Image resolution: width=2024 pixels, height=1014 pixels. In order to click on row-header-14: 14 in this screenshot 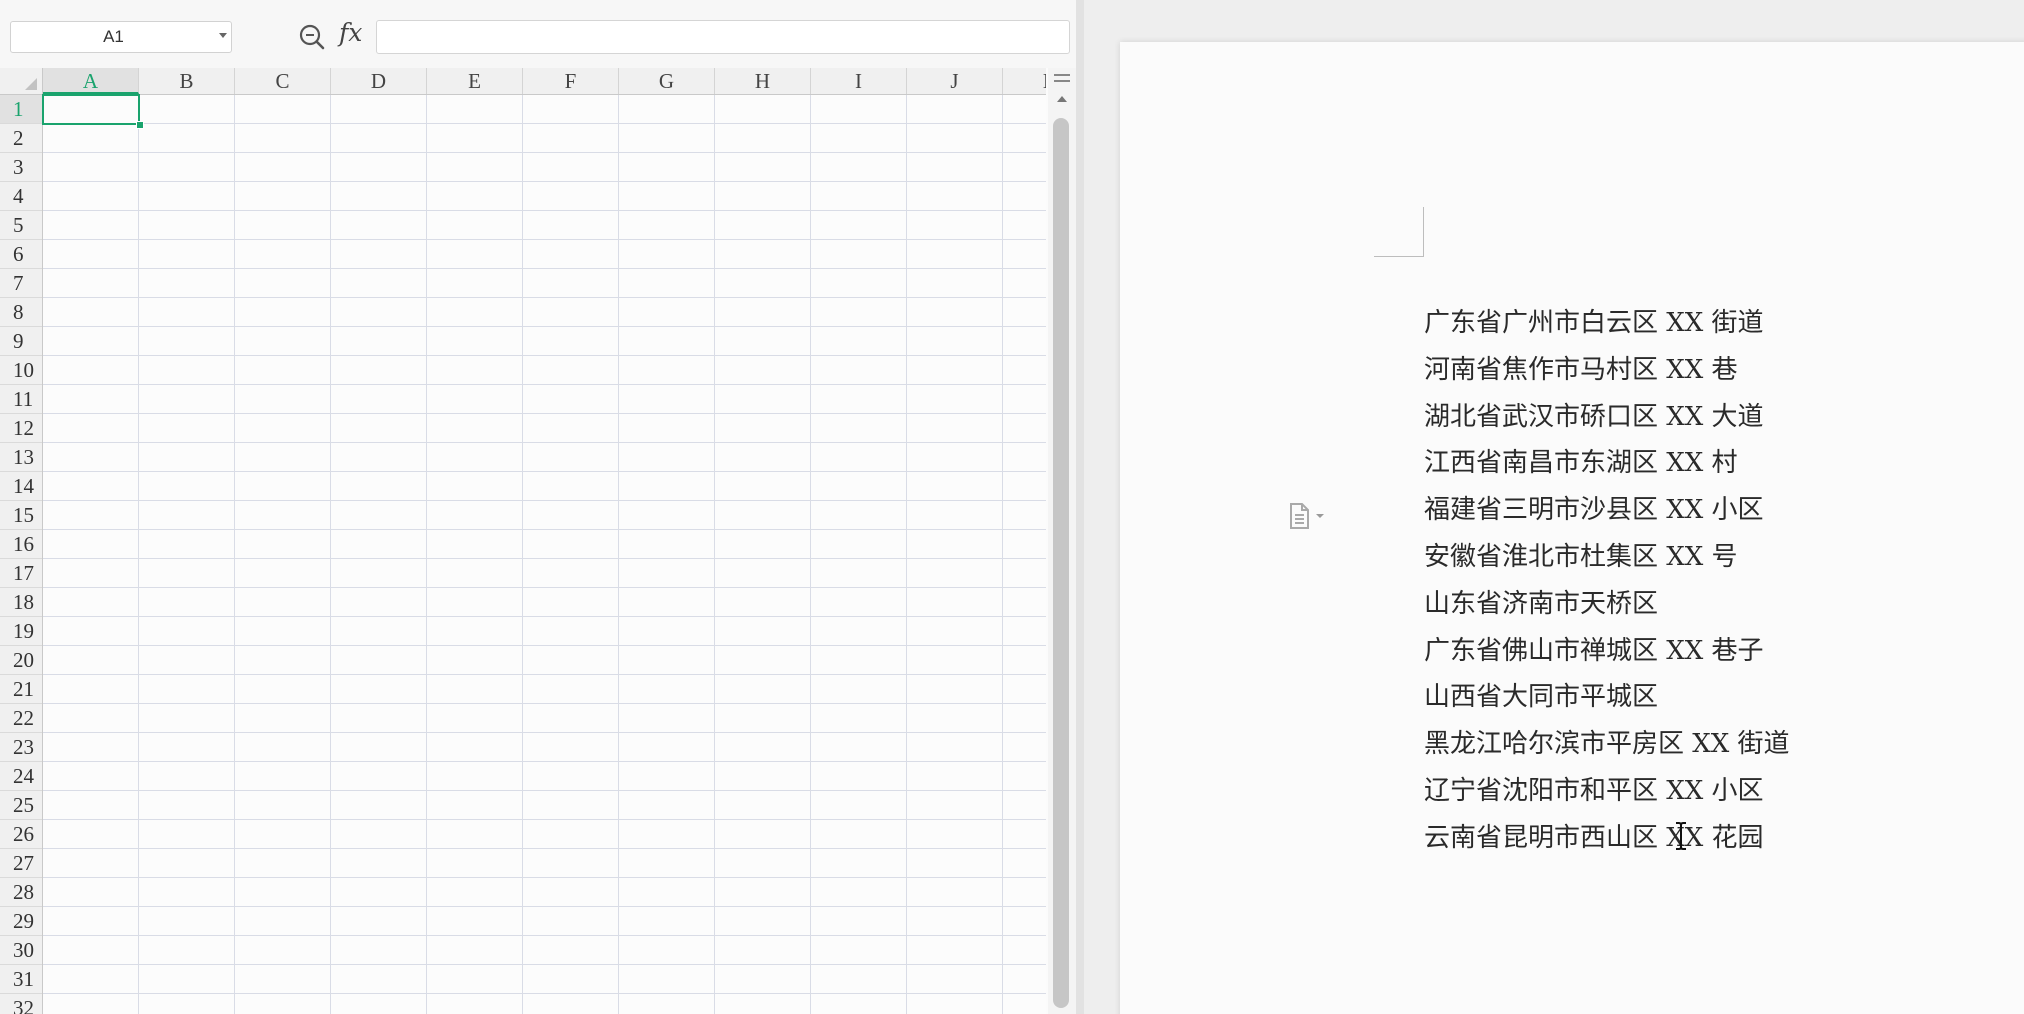, I will do `click(21, 486)`.